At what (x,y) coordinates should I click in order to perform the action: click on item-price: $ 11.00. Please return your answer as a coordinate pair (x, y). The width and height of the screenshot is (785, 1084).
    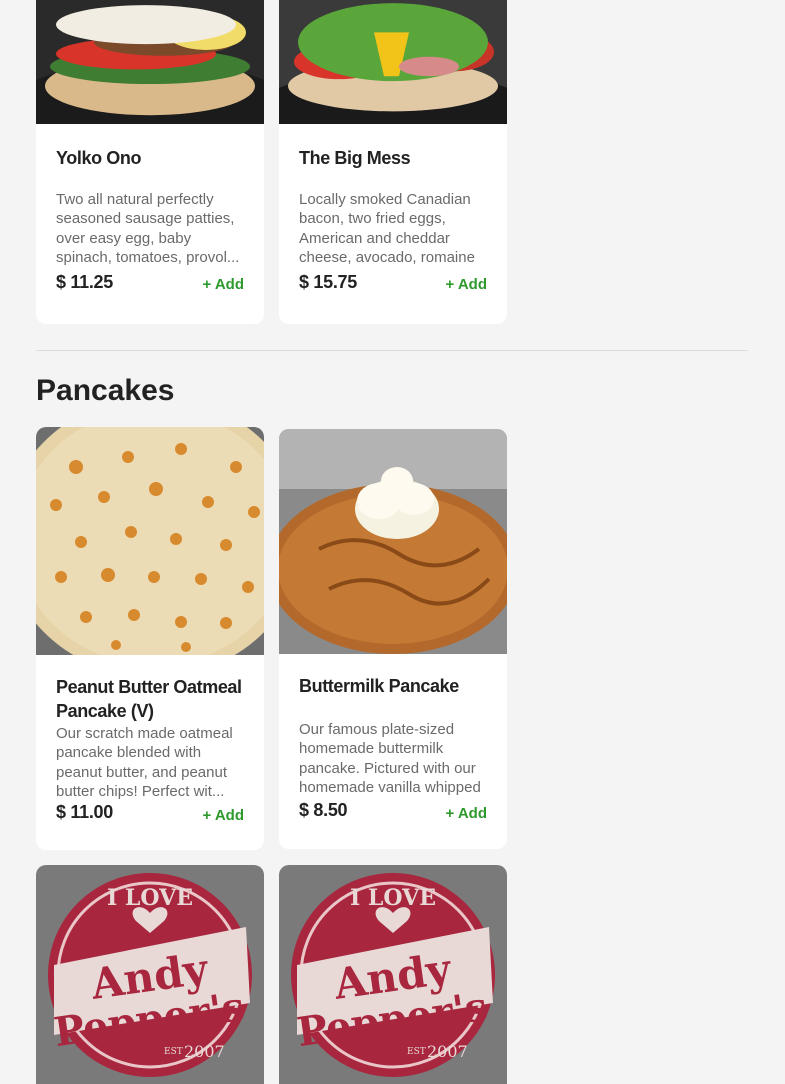
    Looking at the image, I should click on (84, 812).